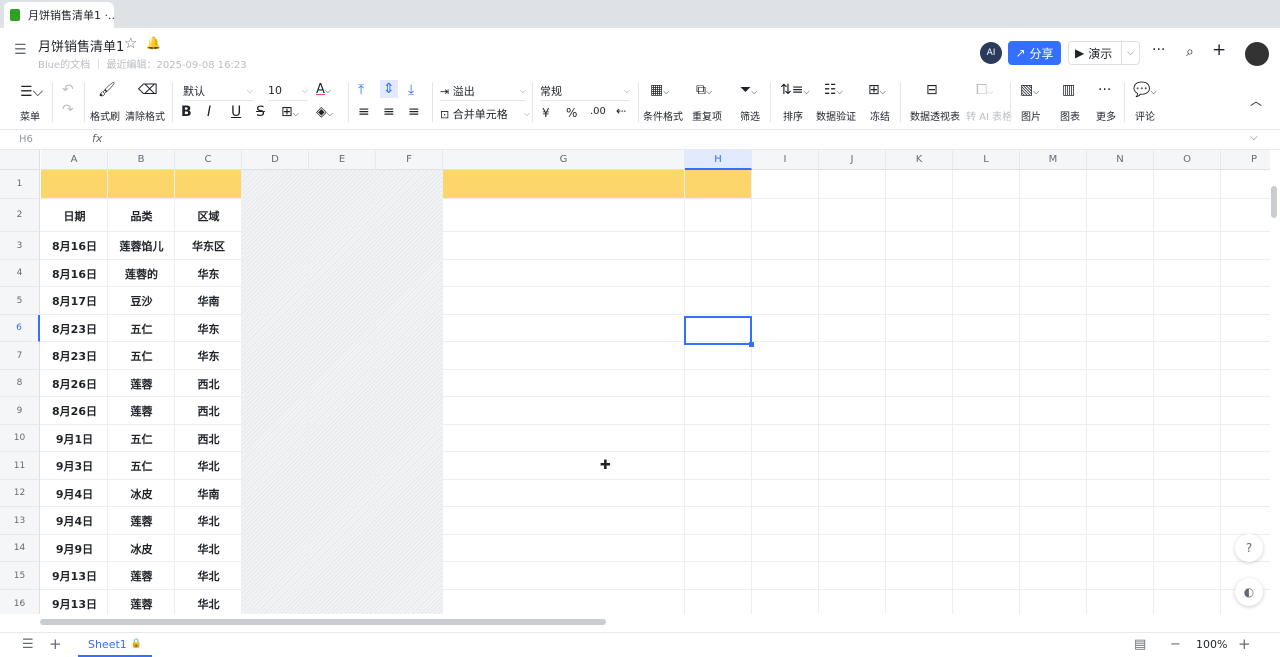 The width and height of the screenshot is (1280, 657). What do you see at coordinates (74, 521) in the screenshot?
I see `cell-a13: 9月4日` at bounding box center [74, 521].